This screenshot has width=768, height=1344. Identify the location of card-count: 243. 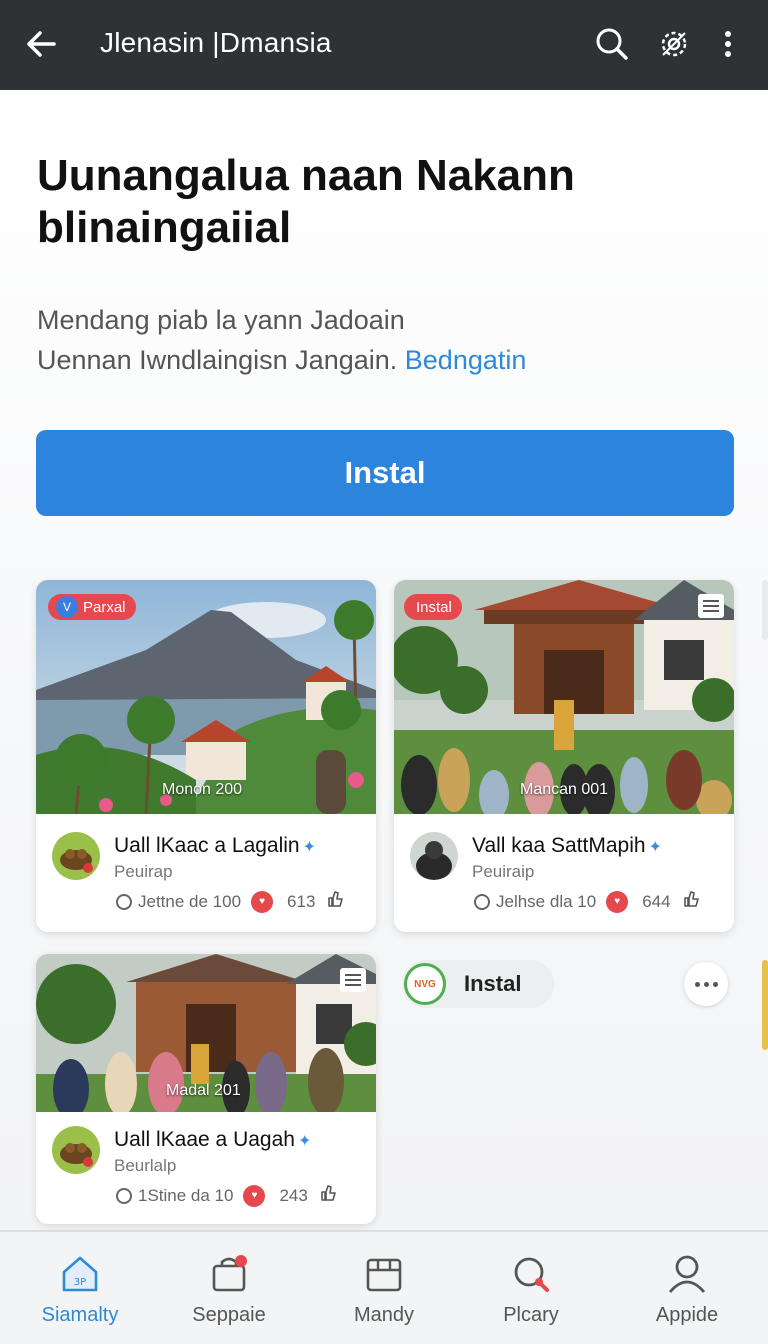
(293, 1195).